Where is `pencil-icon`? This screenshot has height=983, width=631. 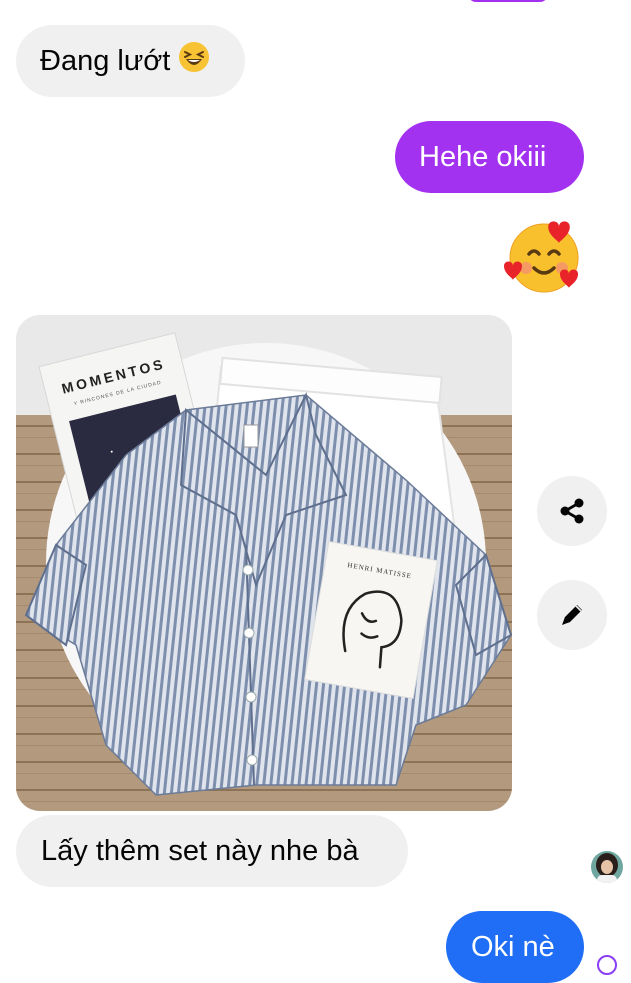
pencil-icon is located at coordinates (572, 615).